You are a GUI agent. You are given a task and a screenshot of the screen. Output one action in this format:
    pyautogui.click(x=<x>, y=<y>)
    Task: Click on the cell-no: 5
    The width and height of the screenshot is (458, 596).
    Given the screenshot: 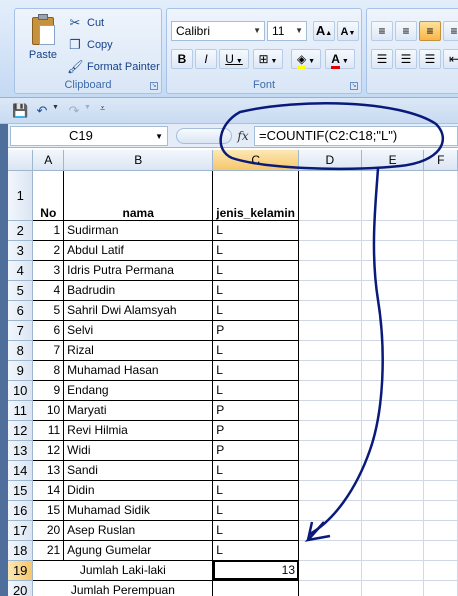 What is the action you would take?
    pyautogui.click(x=48, y=310)
    